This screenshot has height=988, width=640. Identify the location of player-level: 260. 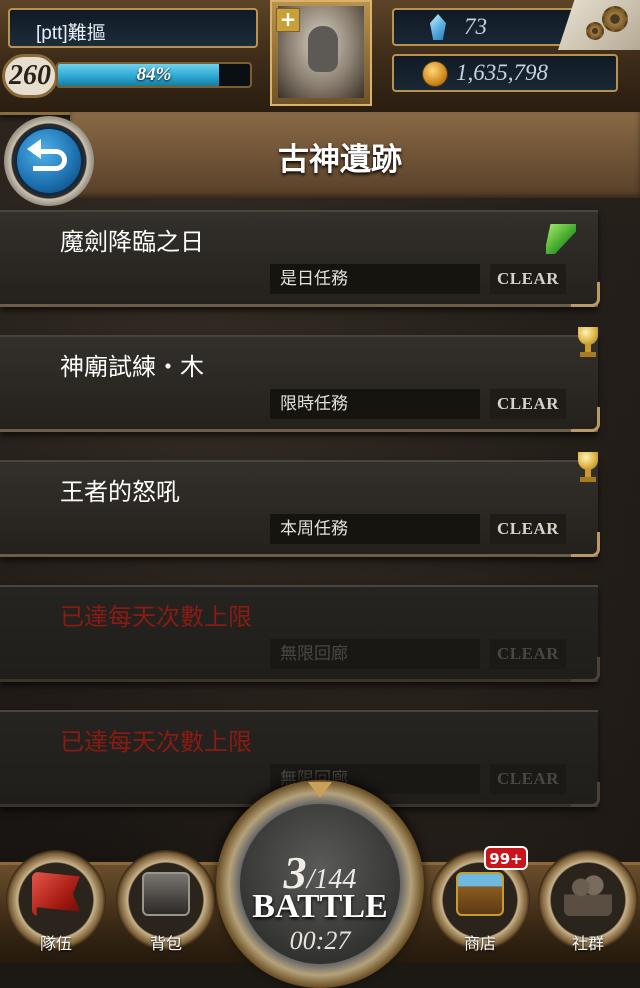
(30, 75).